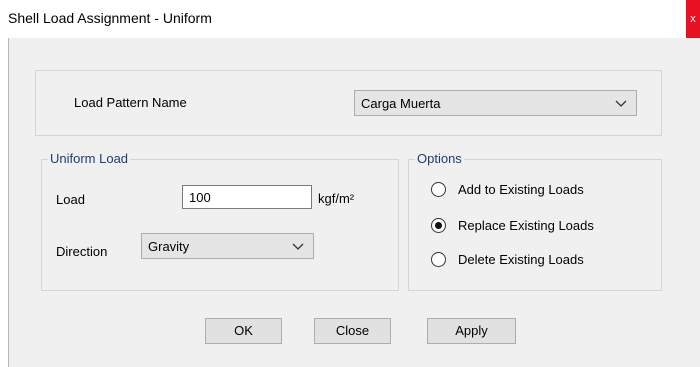  I want to click on load-pattern-value: Carga Muerta, so click(401, 103).